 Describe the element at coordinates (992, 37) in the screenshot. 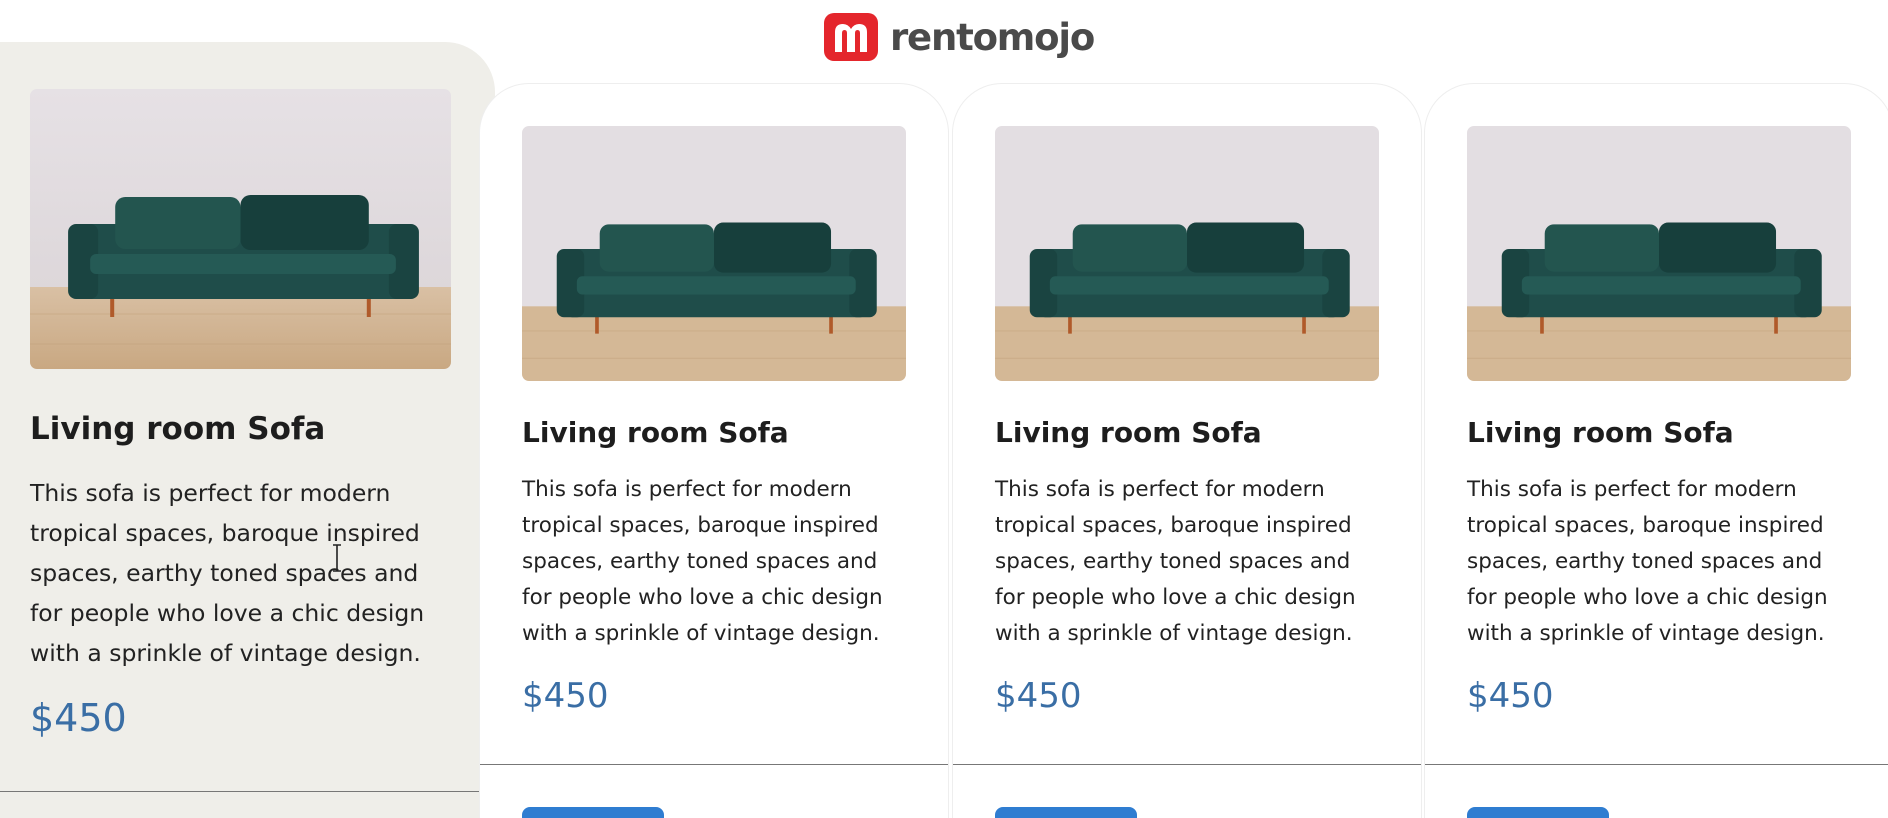

I see `brand-name: rentomojo` at that location.